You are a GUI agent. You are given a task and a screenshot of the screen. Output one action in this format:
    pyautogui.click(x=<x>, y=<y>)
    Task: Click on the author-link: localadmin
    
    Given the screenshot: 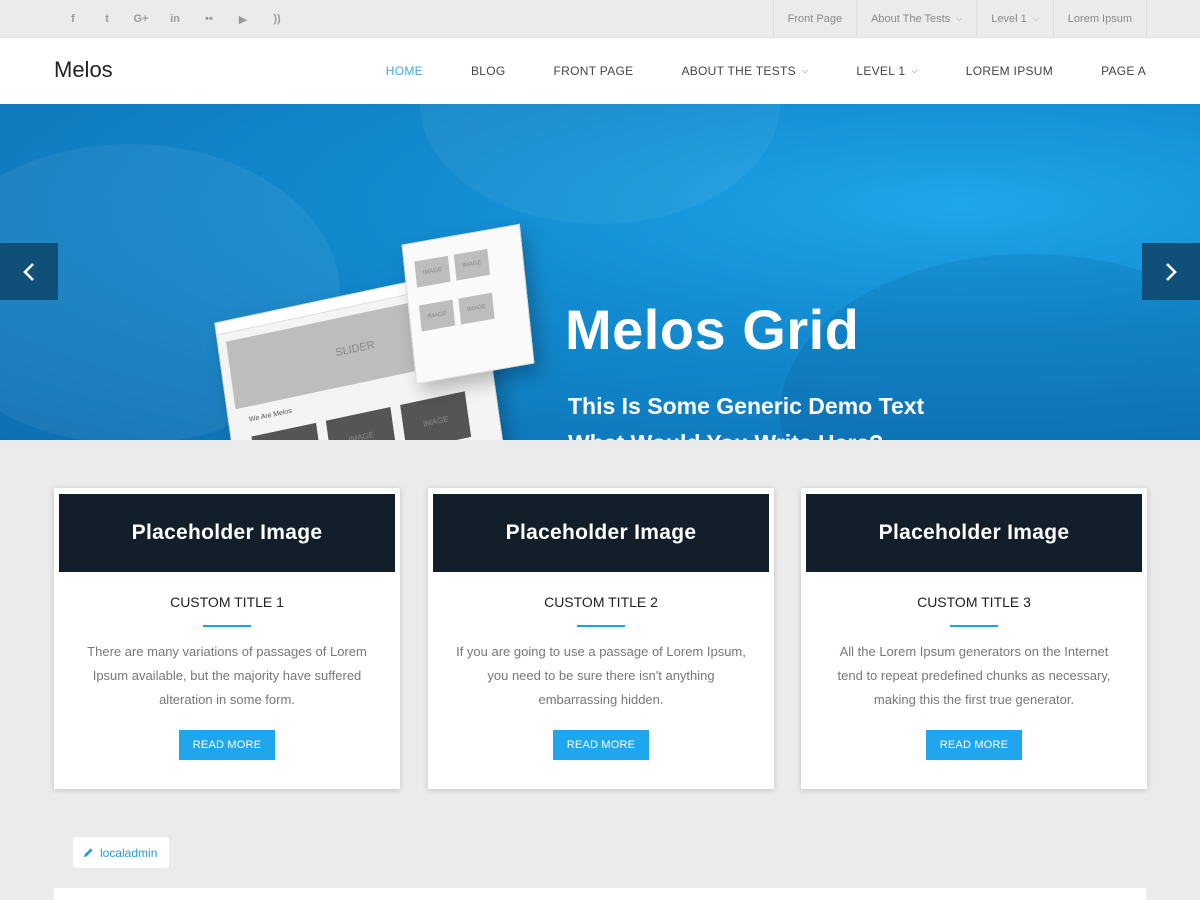 What is the action you would take?
    pyautogui.click(x=121, y=852)
    